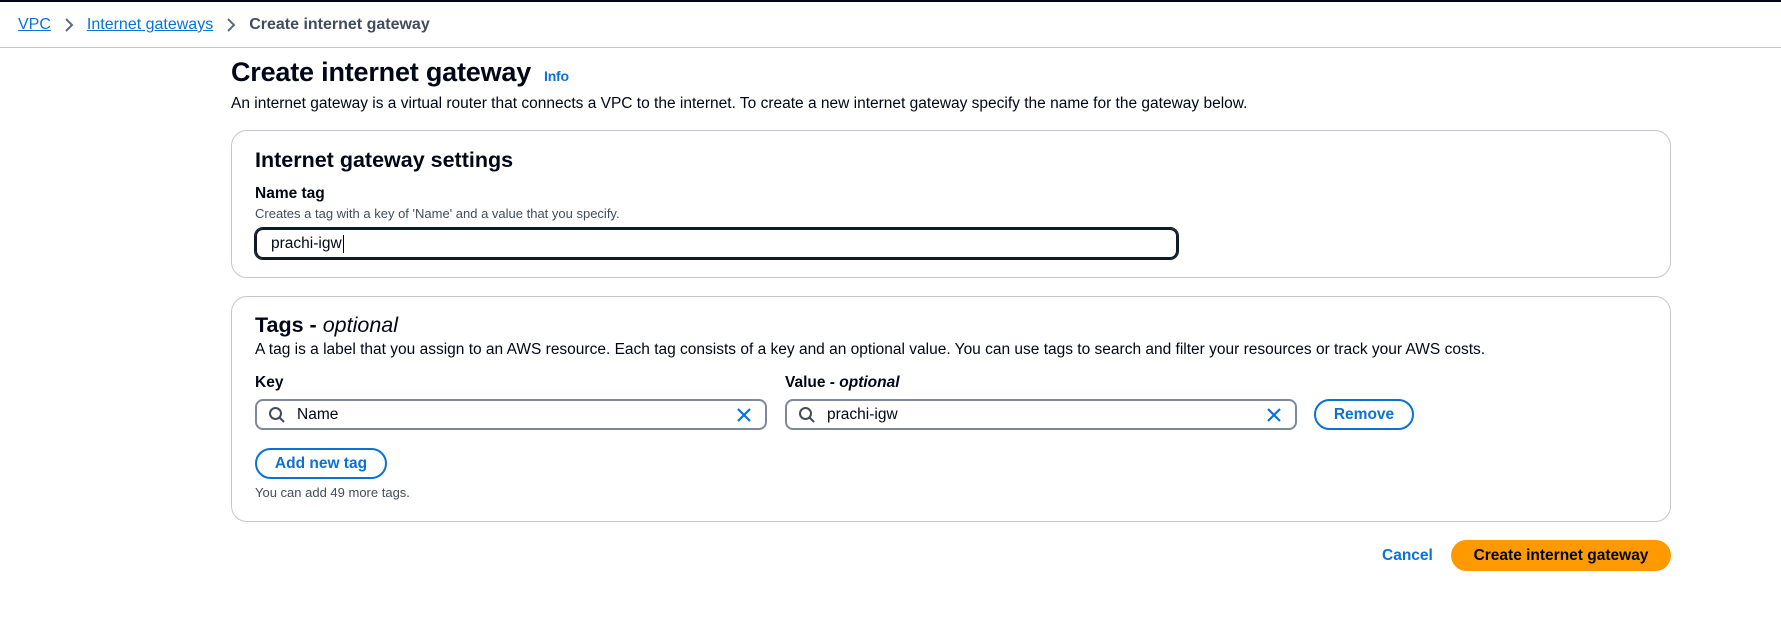 The width and height of the screenshot is (1781, 639). What do you see at coordinates (556, 76) in the screenshot?
I see `info-link: Info` at bounding box center [556, 76].